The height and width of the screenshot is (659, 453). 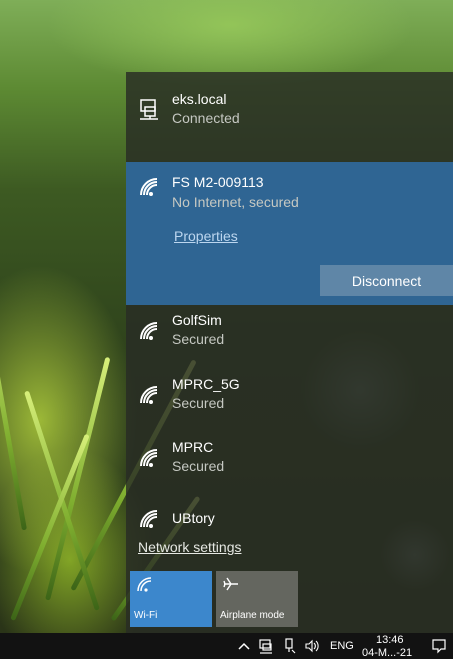 What do you see at coordinates (390, 640) in the screenshot?
I see `clock-time: 13:46` at bounding box center [390, 640].